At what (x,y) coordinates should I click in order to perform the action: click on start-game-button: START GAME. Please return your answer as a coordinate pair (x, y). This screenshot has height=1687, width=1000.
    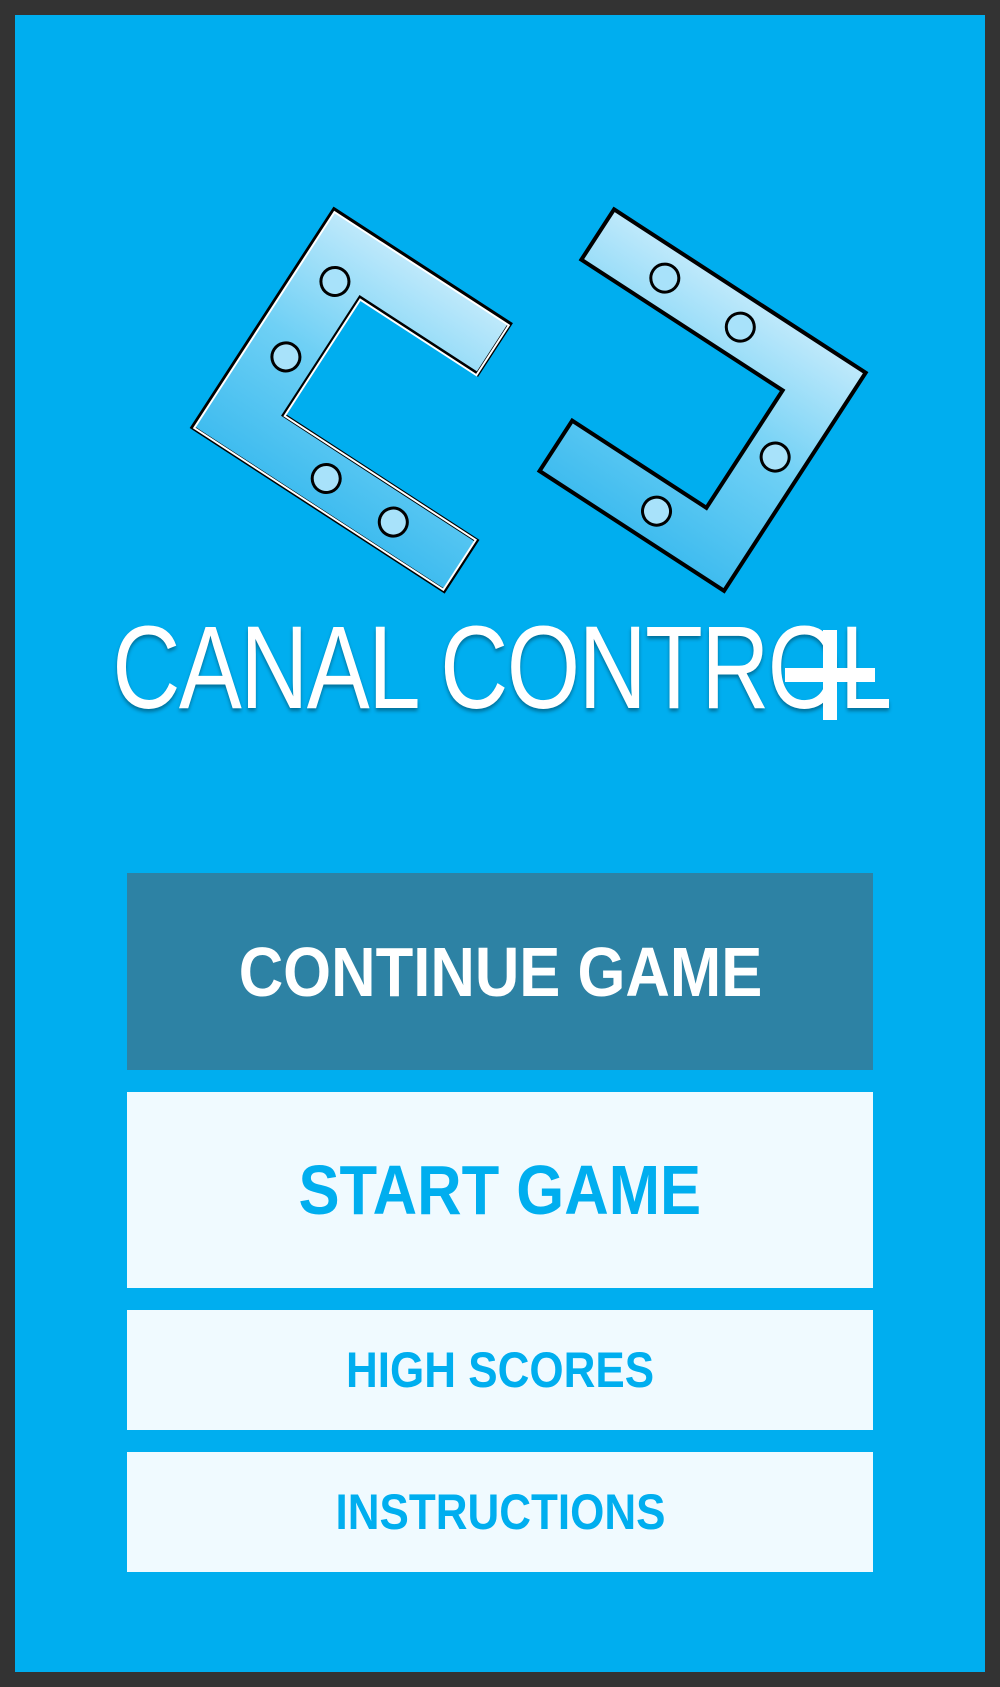
    Looking at the image, I should click on (500, 1190).